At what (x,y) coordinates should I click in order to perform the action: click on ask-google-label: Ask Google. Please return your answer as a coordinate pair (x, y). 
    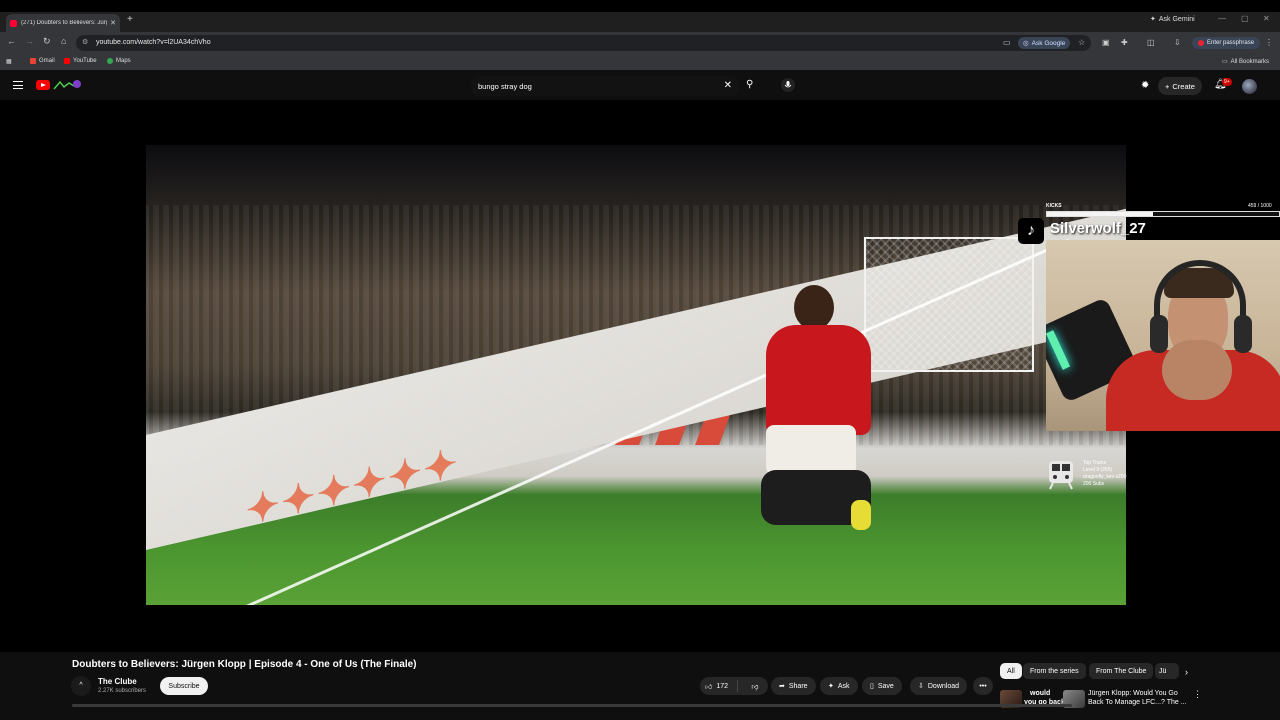
    Looking at the image, I should click on (1048, 43).